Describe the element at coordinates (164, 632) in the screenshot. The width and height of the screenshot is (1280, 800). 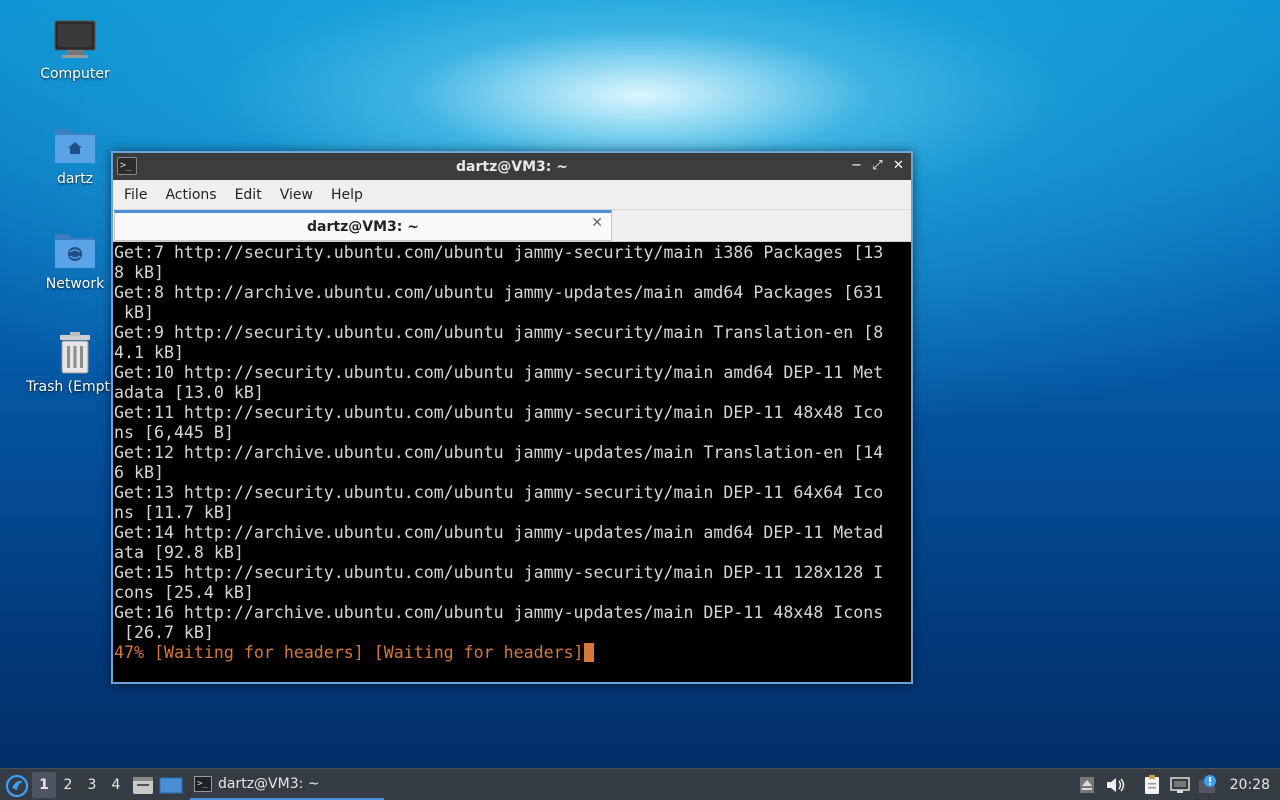
I see `terminal-line: [26.7 kB]` at that location.